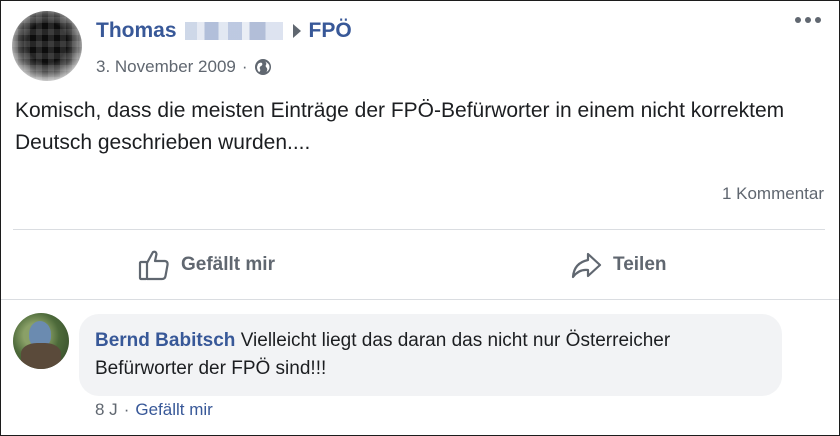  I want to click on thumbs-up-icon, so click(154, 265).